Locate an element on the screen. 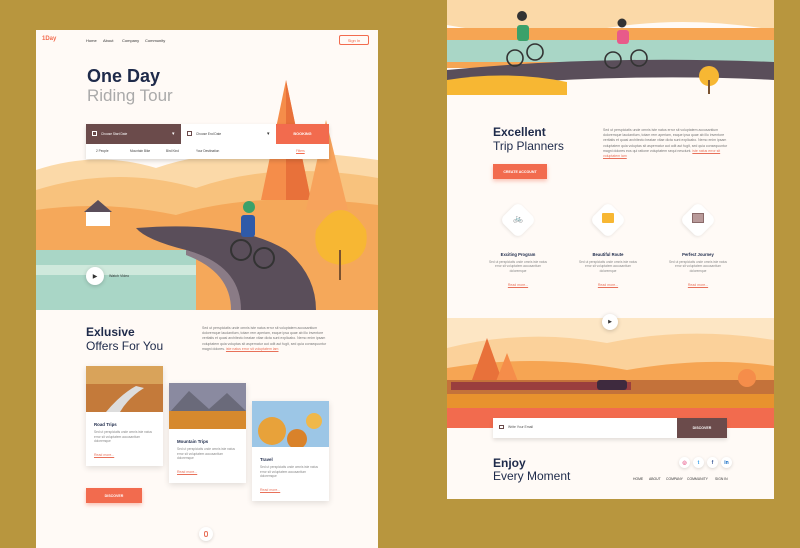 This screenshot has height=548, width=800. newsletter-discover-button: DISCOVER is located at coordinates (702, 428).